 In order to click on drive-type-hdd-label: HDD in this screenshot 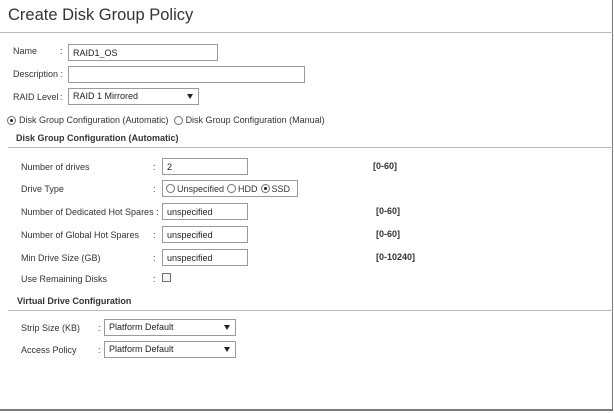, I will do `click(248, 189)`.